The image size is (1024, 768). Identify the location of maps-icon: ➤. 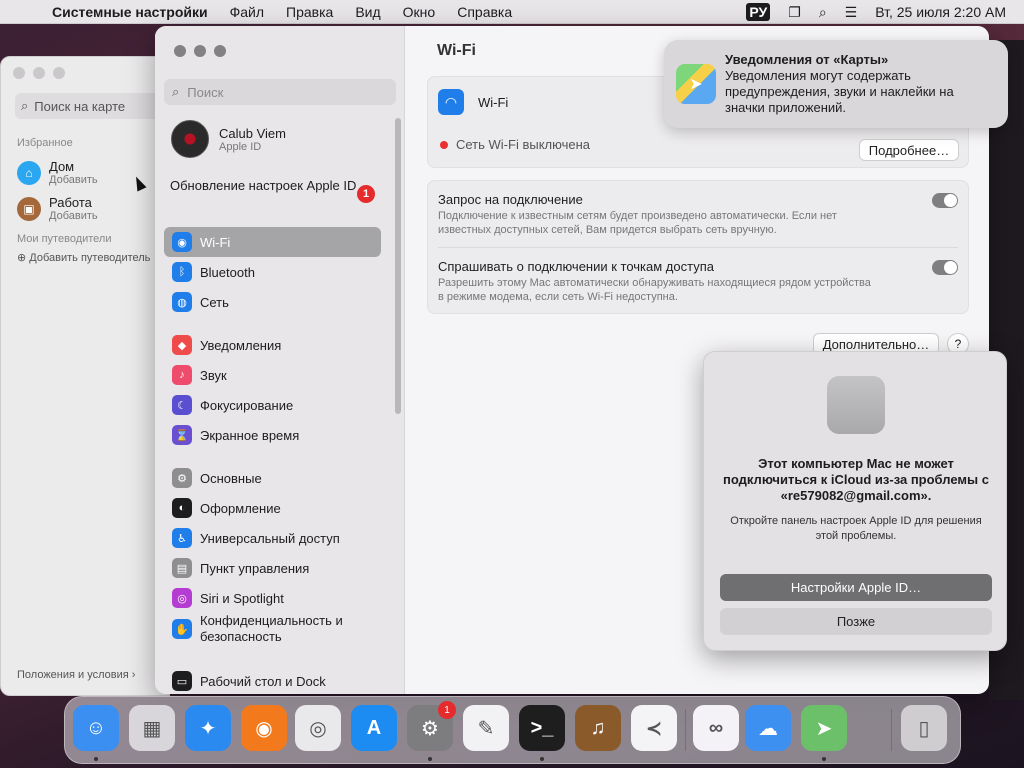
(824, 728).